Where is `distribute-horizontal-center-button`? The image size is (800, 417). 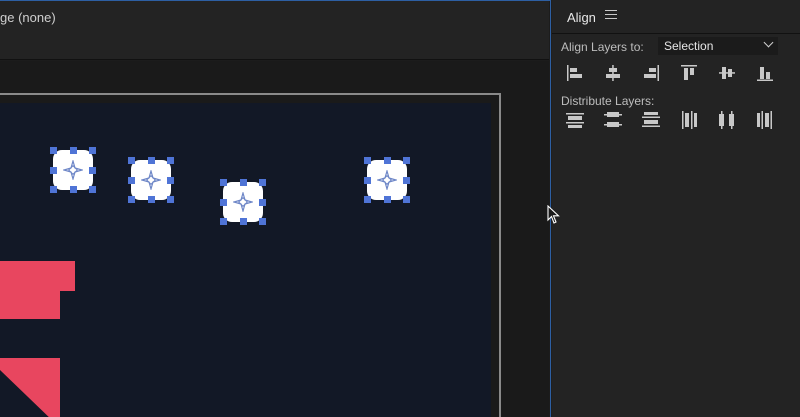 distribute-horizontal-center-button is located at coordinates (727, 120).